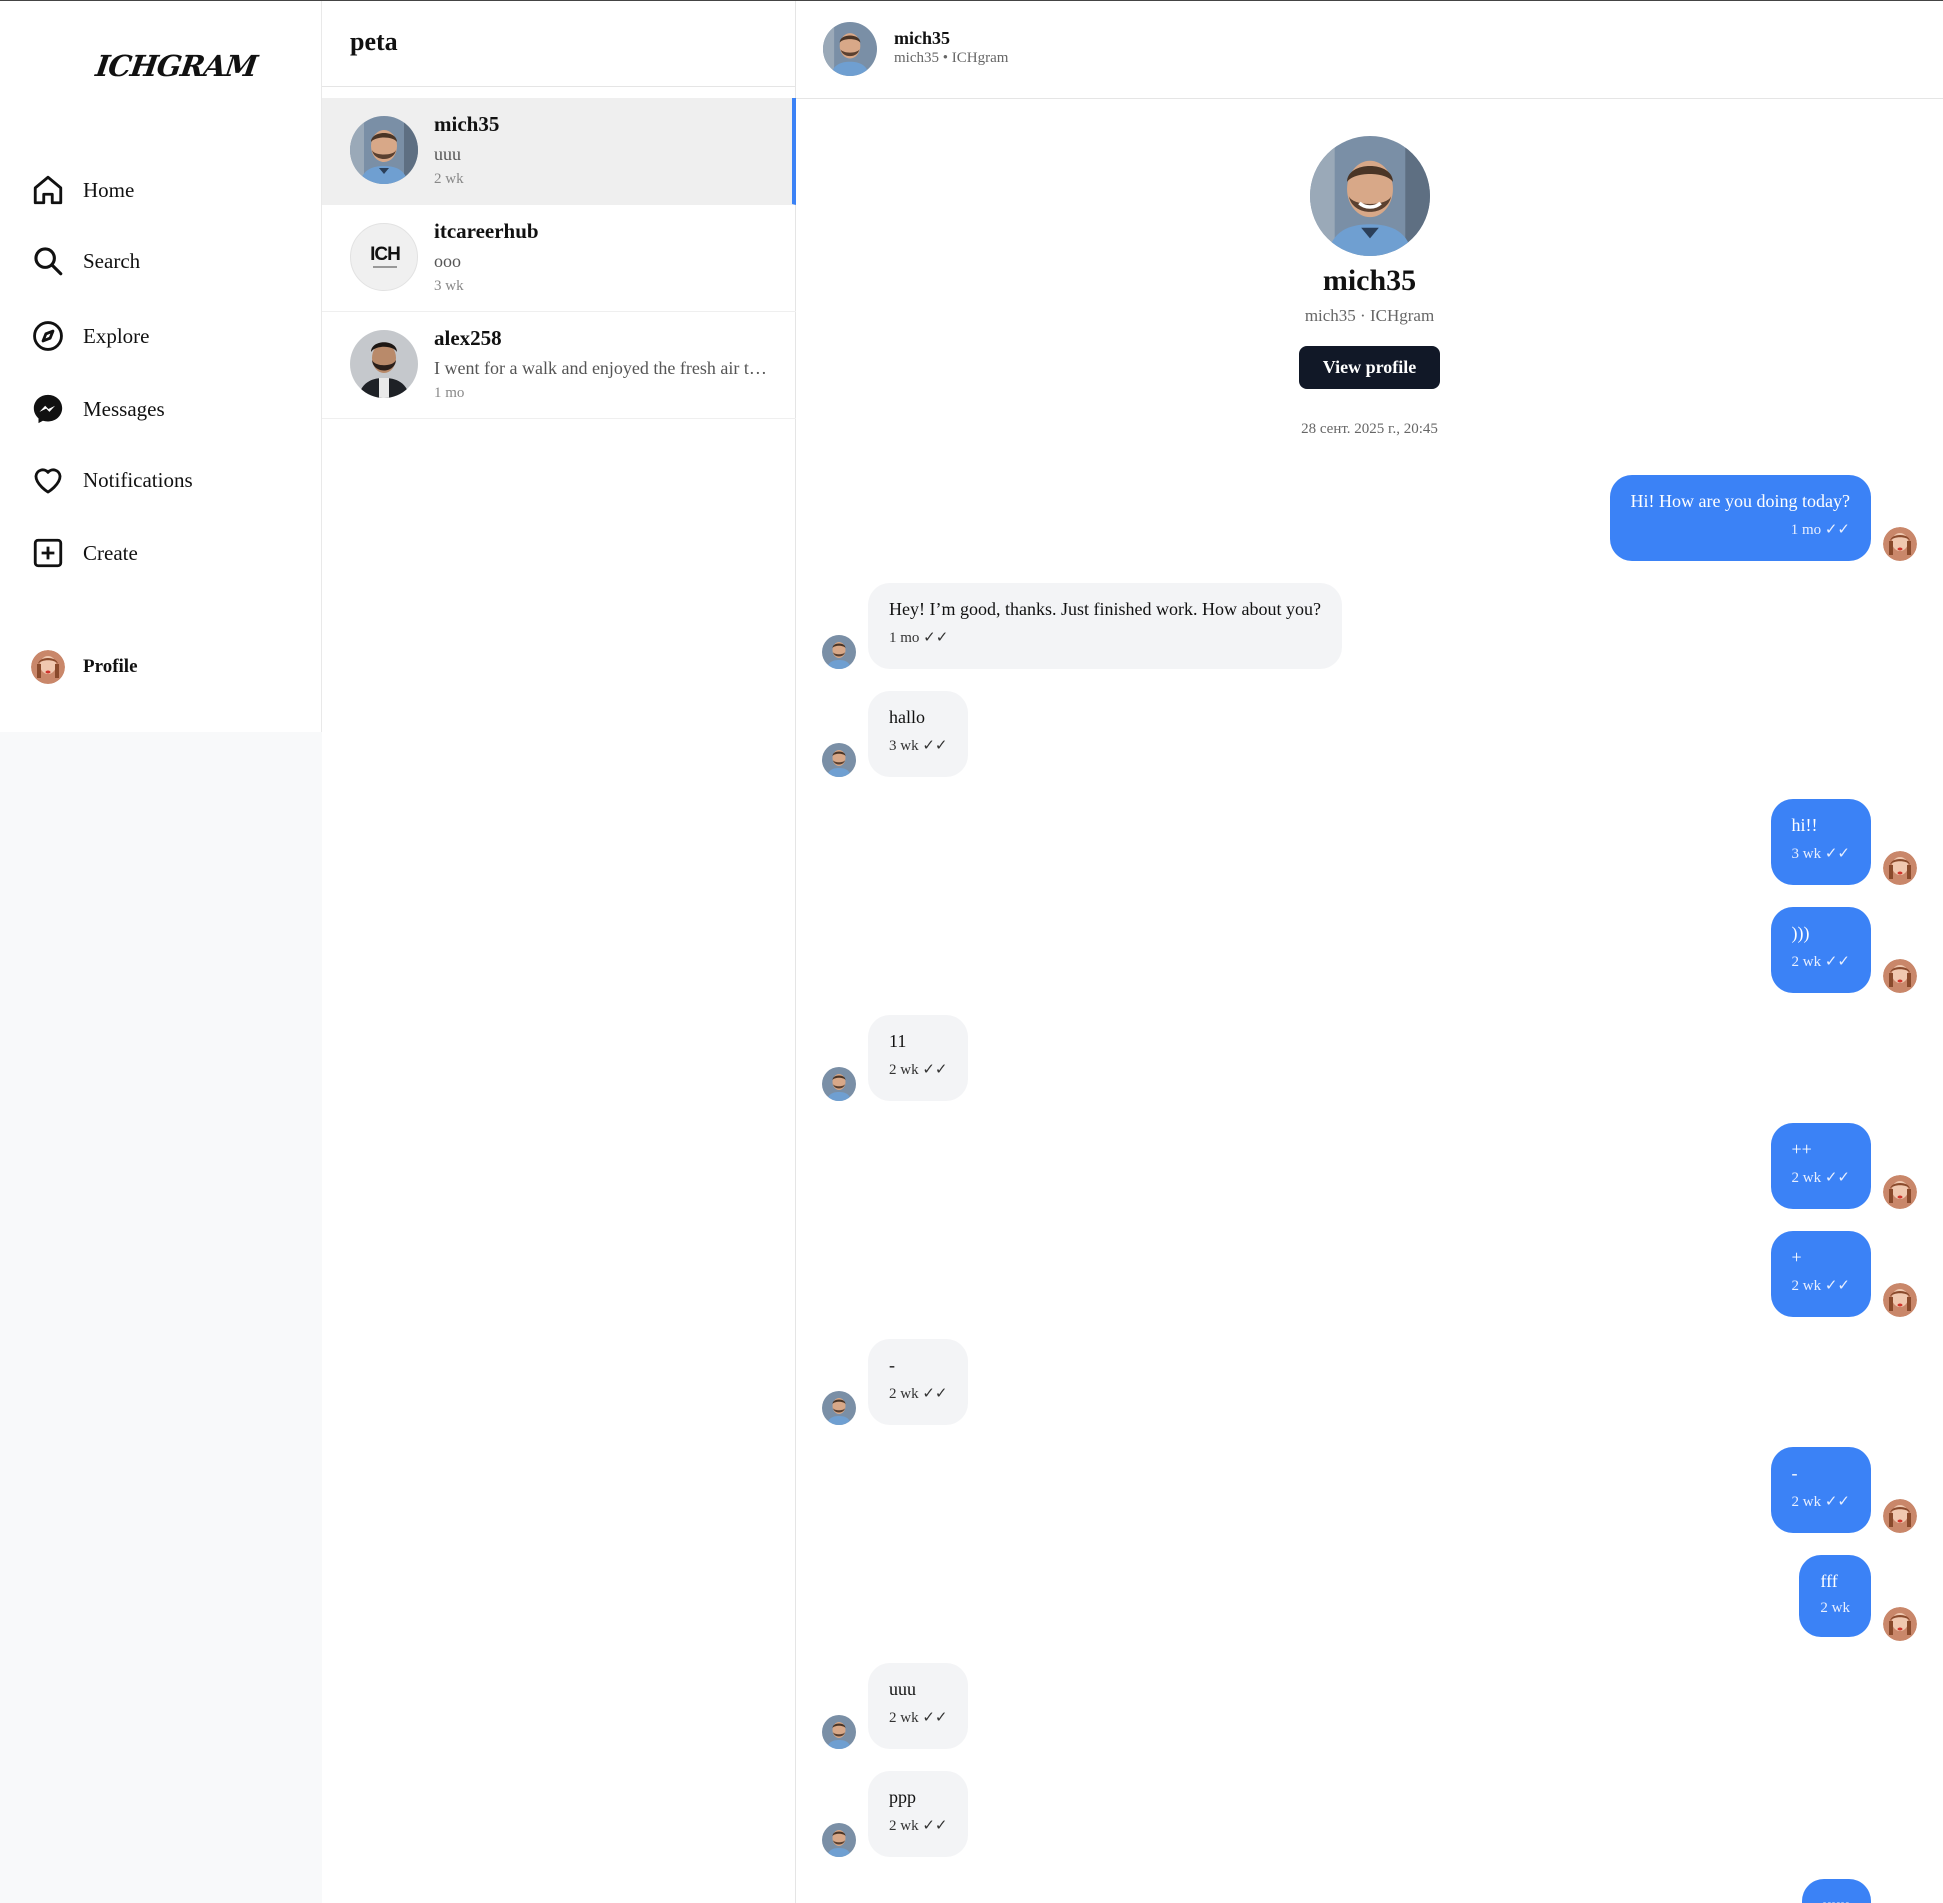 The image size is (1943, 1903). I want to click on conversation-time: 3 wk, so click(449, 286).